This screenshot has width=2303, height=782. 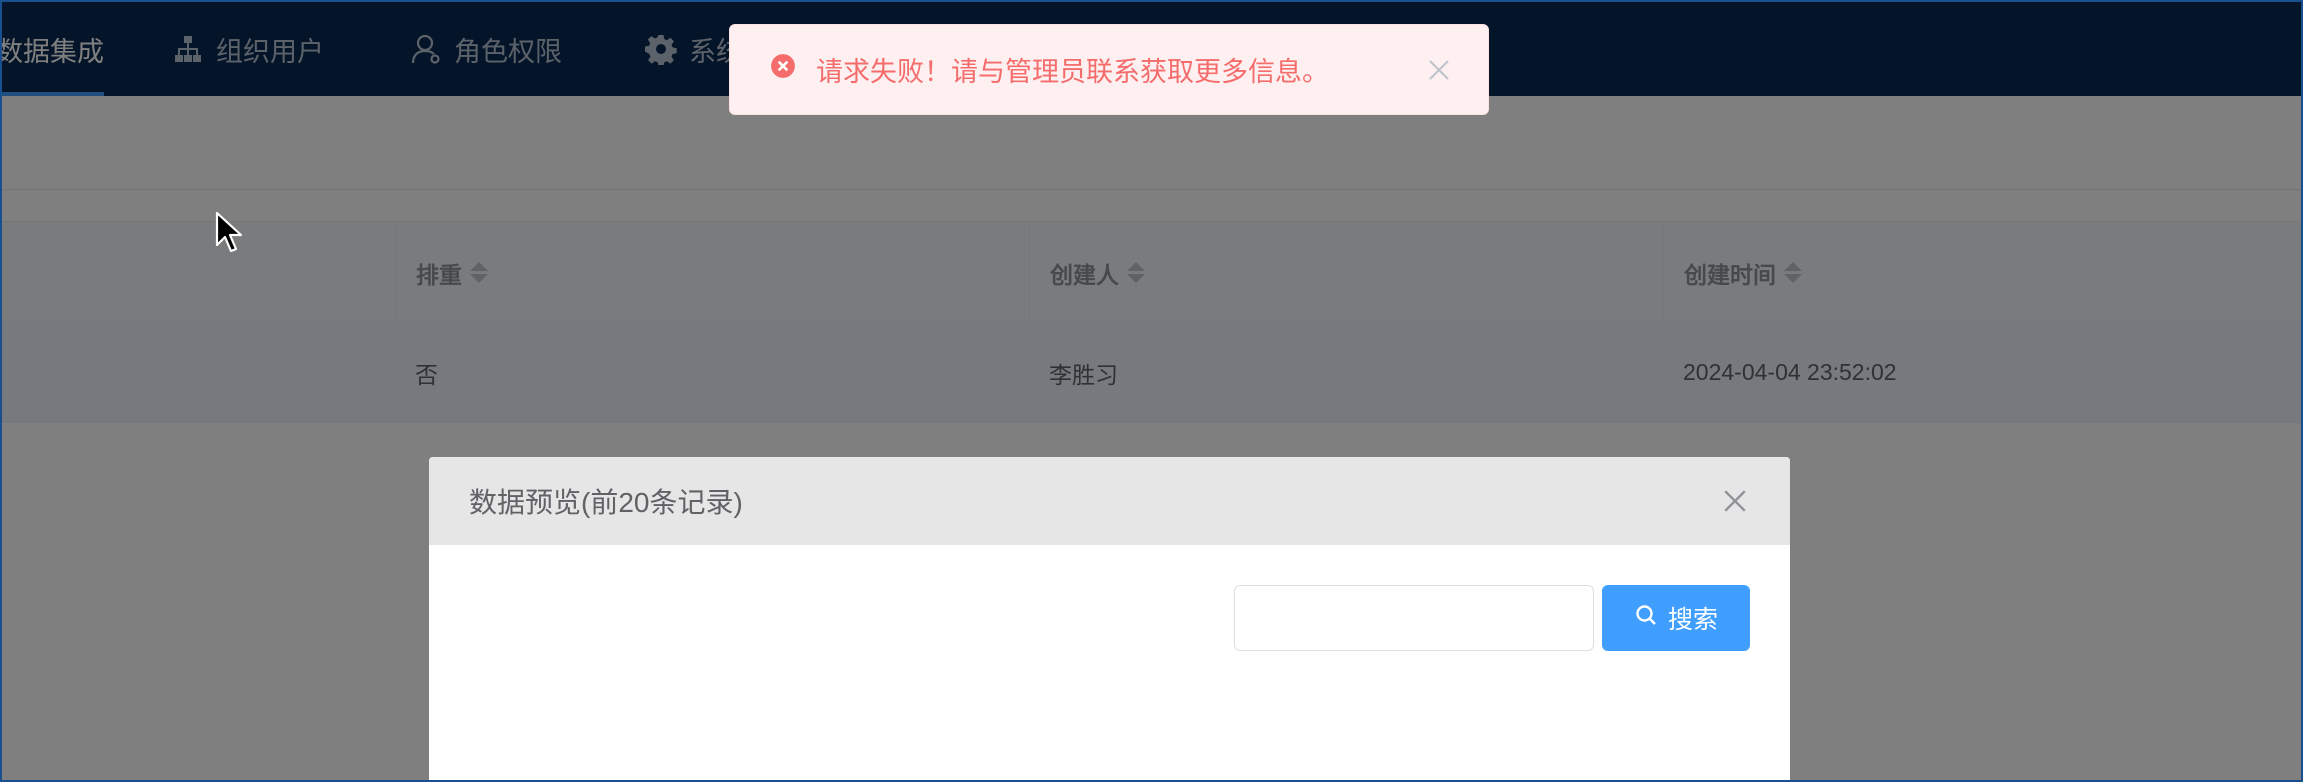 I want to click on dialog-title: 数据预览(前20条记录), so click(x=606, y=502).